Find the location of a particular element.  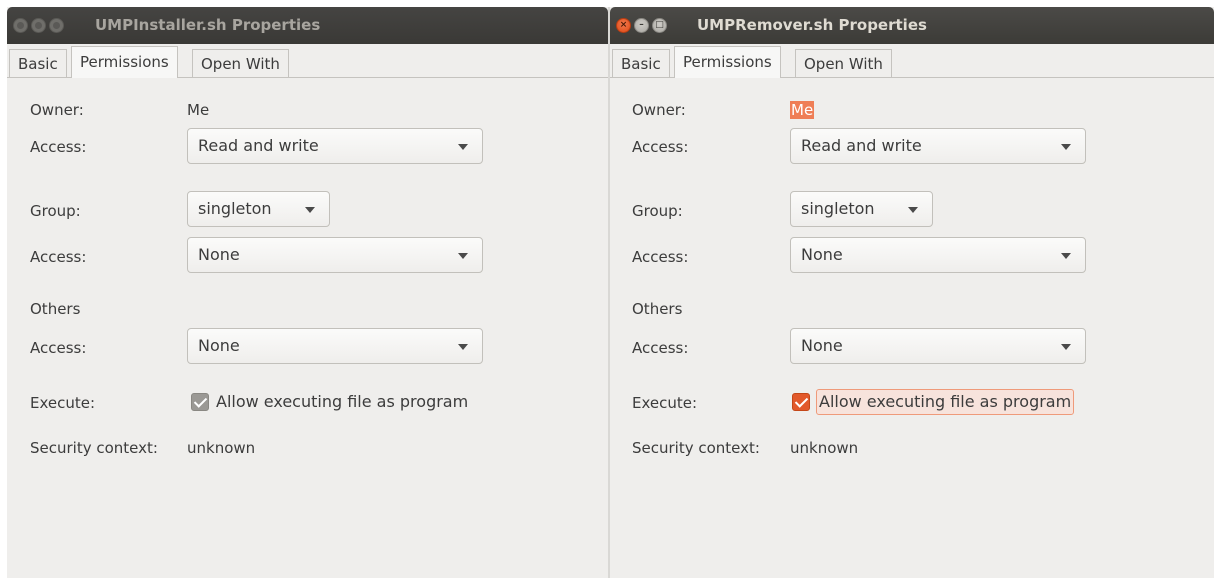

maximize-window-button is located at coordinates (56, 25).